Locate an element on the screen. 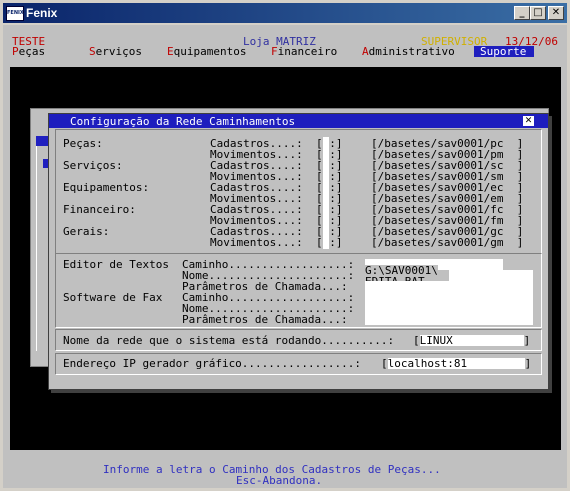  group-financeiro: Financeiro: is located at coordinates (99, 209).